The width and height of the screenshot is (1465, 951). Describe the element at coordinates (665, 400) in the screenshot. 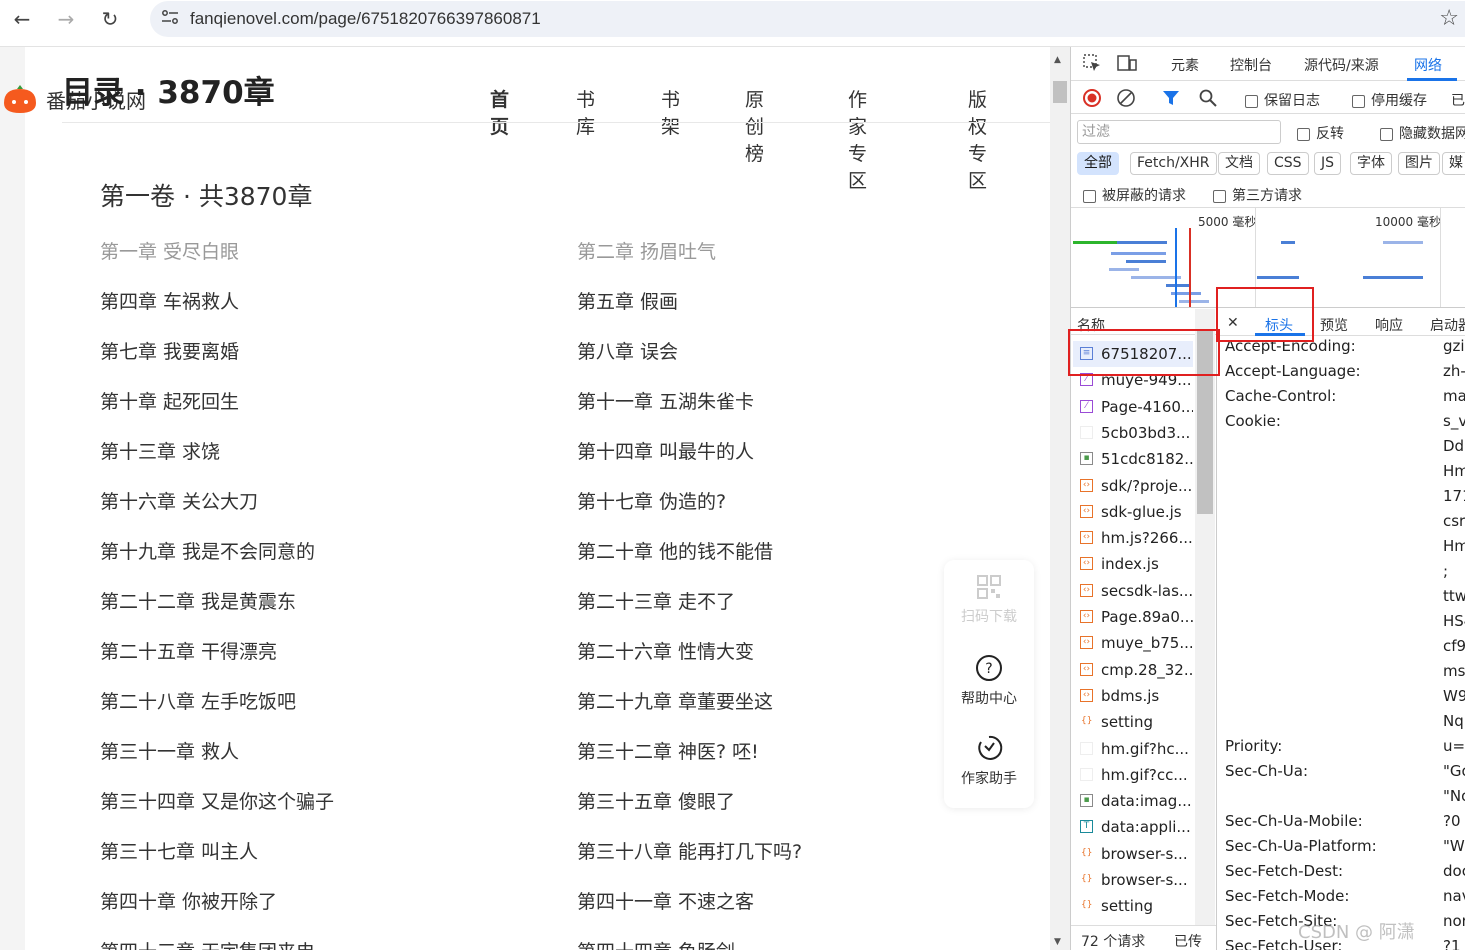

I see `chapter-link: 第十一章 五湖朱雀卡` at that location.